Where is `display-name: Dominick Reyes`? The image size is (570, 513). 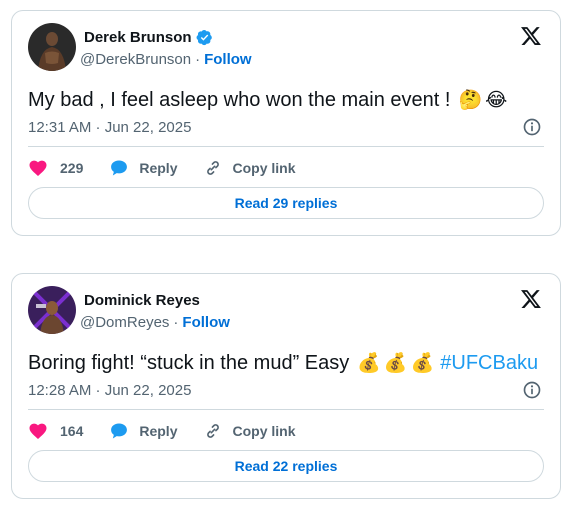
display-name: Dominick Reyes is located at coordinates (142, 300).